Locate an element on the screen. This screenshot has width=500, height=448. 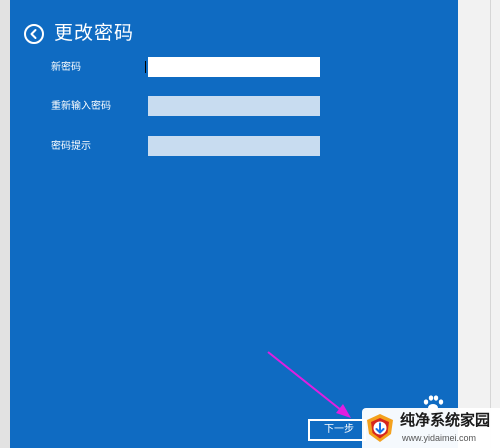
new-password-field is located at coordinates (234, 67).